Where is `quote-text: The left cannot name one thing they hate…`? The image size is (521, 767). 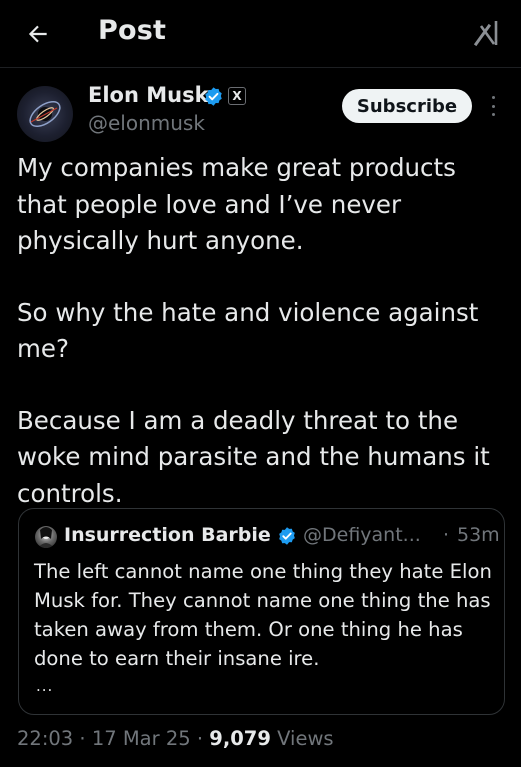
quote-text: The left cannot name one thing they hate… is located at coordinates (263, 615).